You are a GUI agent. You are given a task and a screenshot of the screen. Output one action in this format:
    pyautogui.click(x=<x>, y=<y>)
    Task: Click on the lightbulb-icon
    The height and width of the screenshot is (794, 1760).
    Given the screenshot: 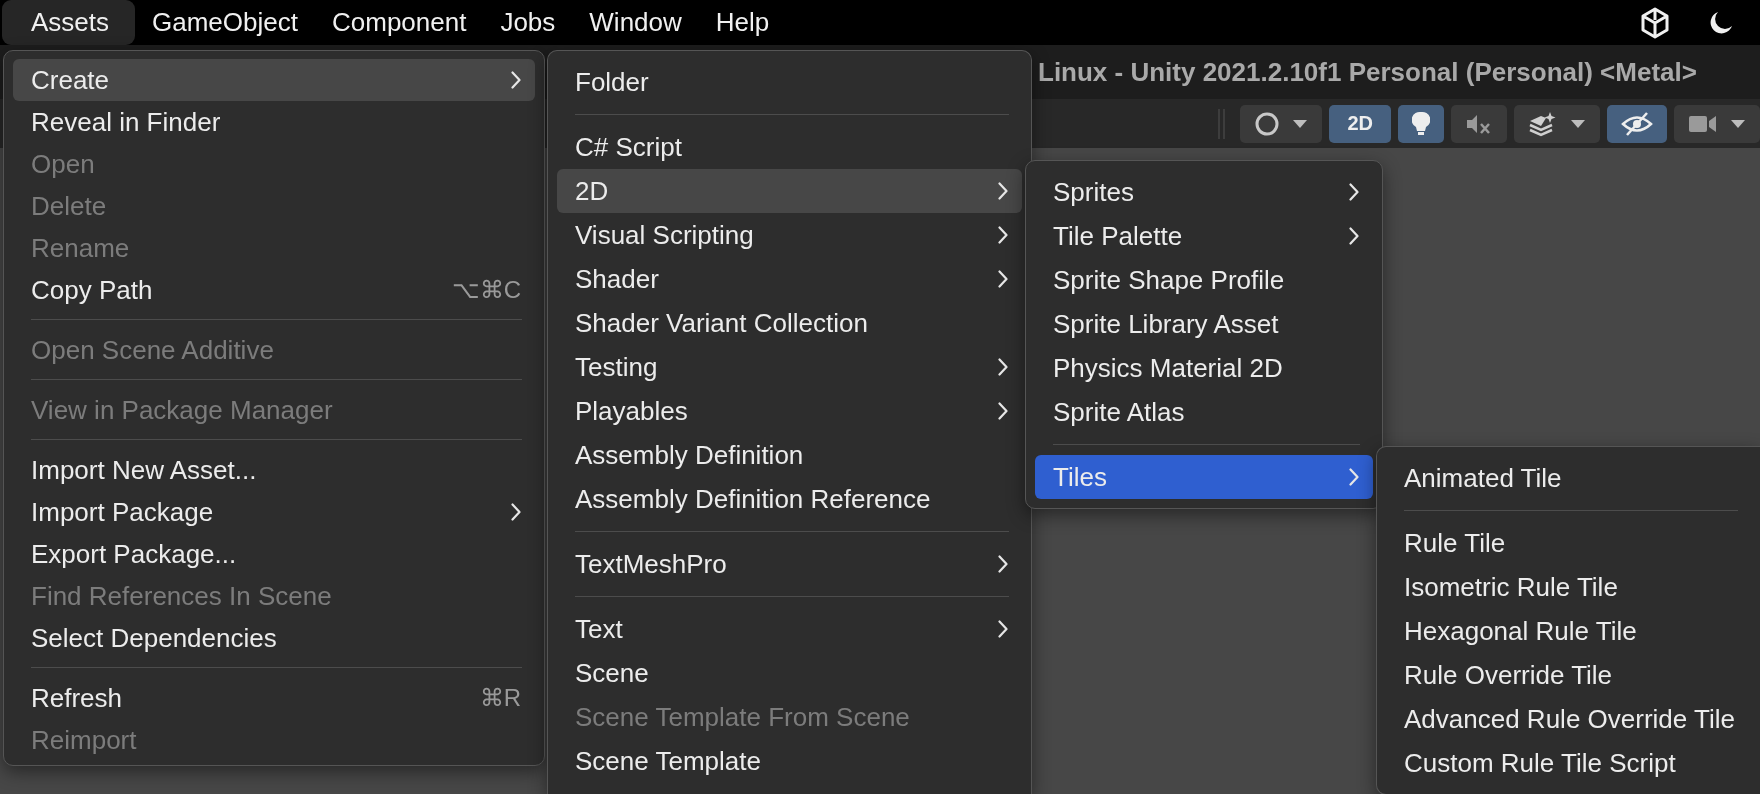 What is the action you would take?
    pyautogui.click(x=1421, y=123)
    